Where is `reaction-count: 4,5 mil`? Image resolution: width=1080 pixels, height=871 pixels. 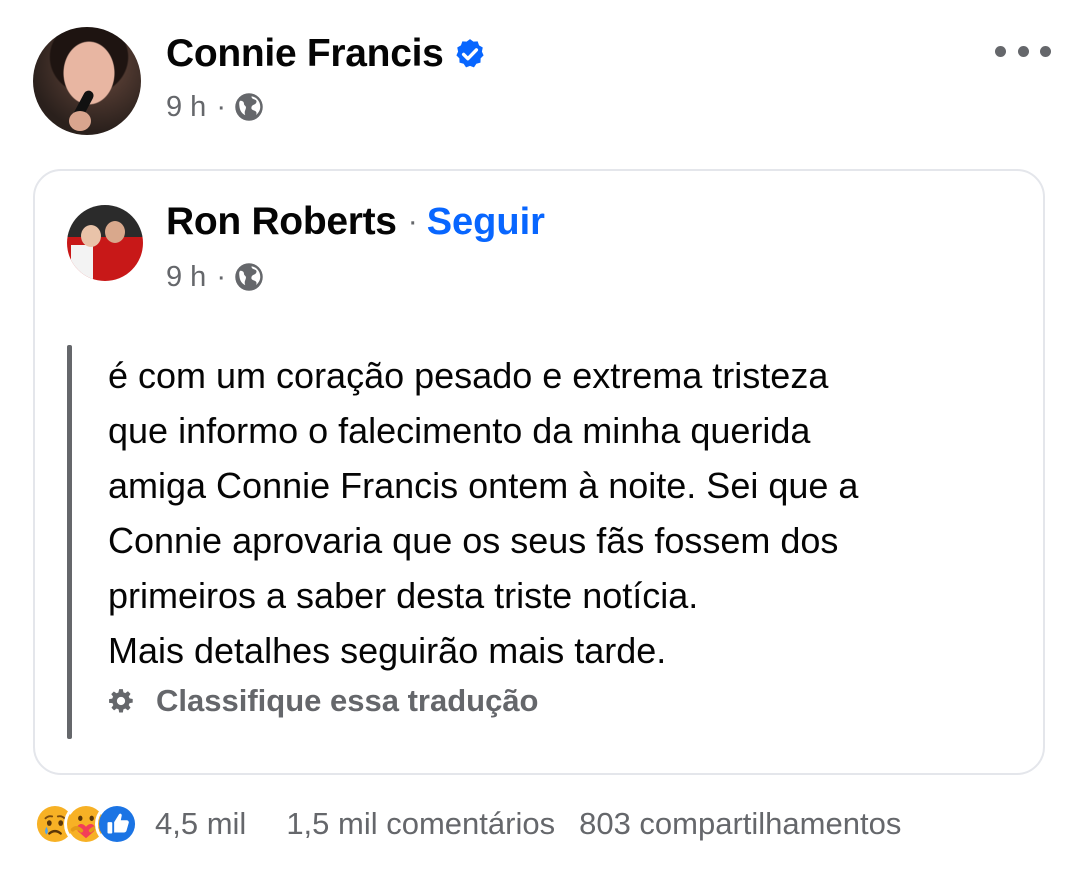
reaction-count: 4,5 mil is located at coordinates (200, 824).